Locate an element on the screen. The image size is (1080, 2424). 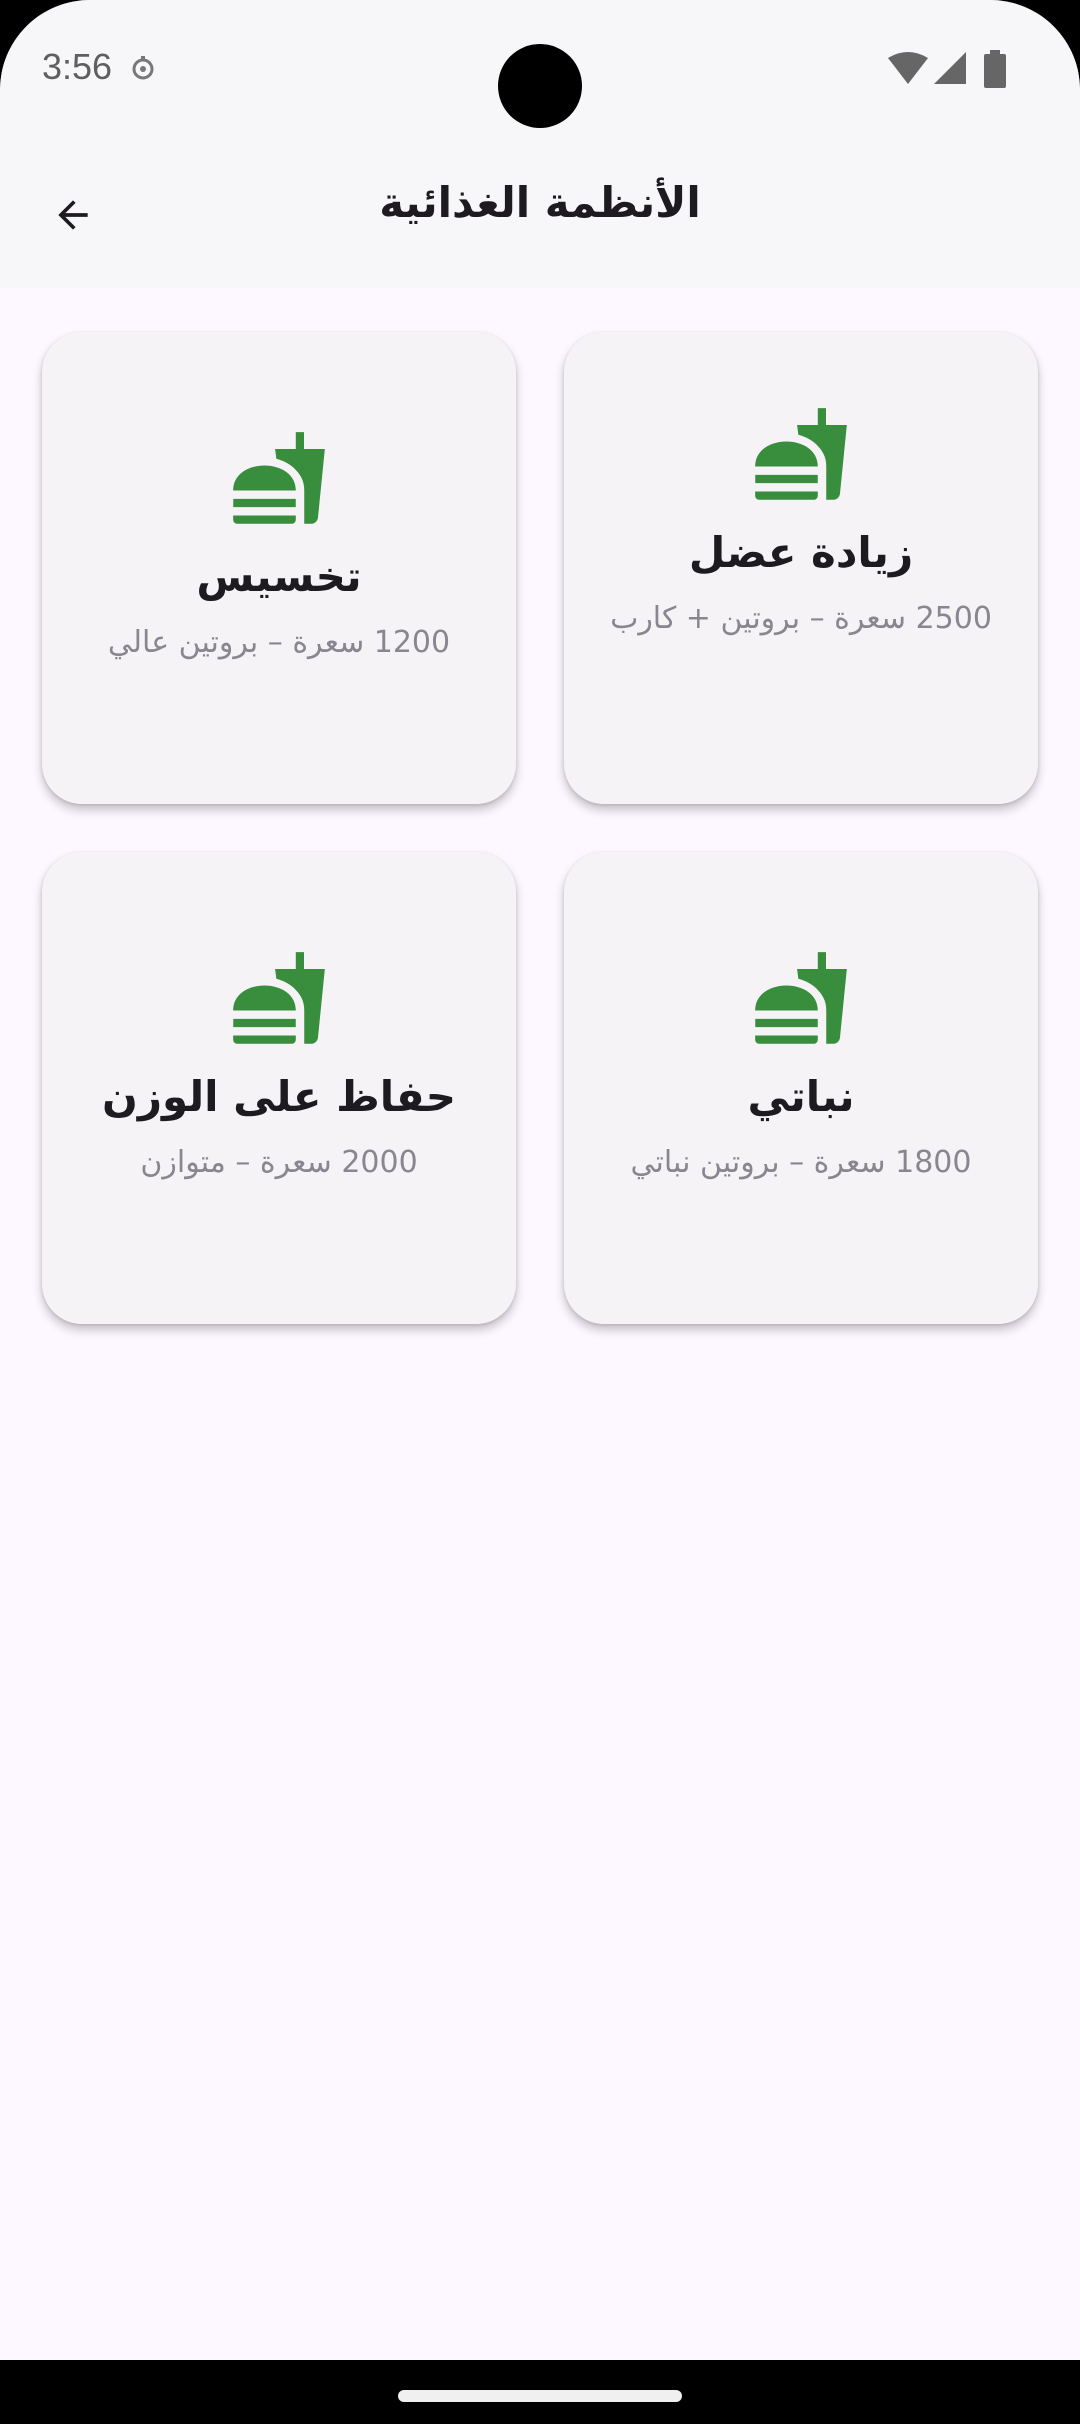
plan-description: 2000 سعرة – متوازن is located at coordinates (279, 1162).